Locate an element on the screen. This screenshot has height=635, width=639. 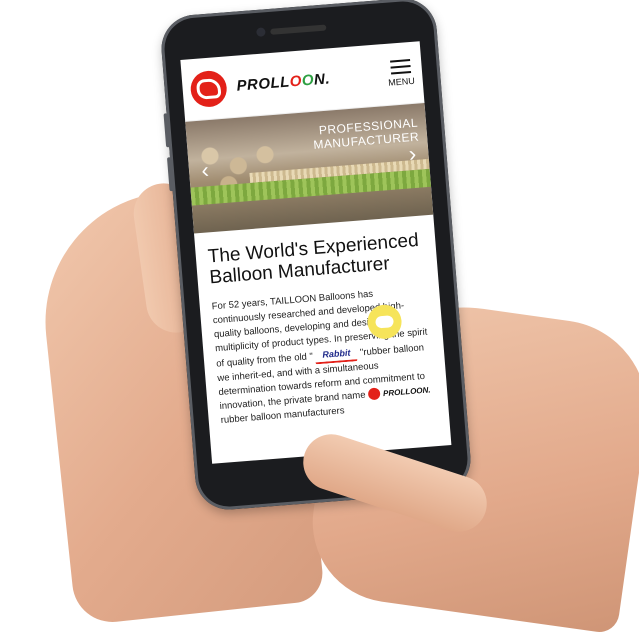
hero-slider: ‹ › PROFESSIONAL MANUFACTURER is located at coordinates (309, 168).